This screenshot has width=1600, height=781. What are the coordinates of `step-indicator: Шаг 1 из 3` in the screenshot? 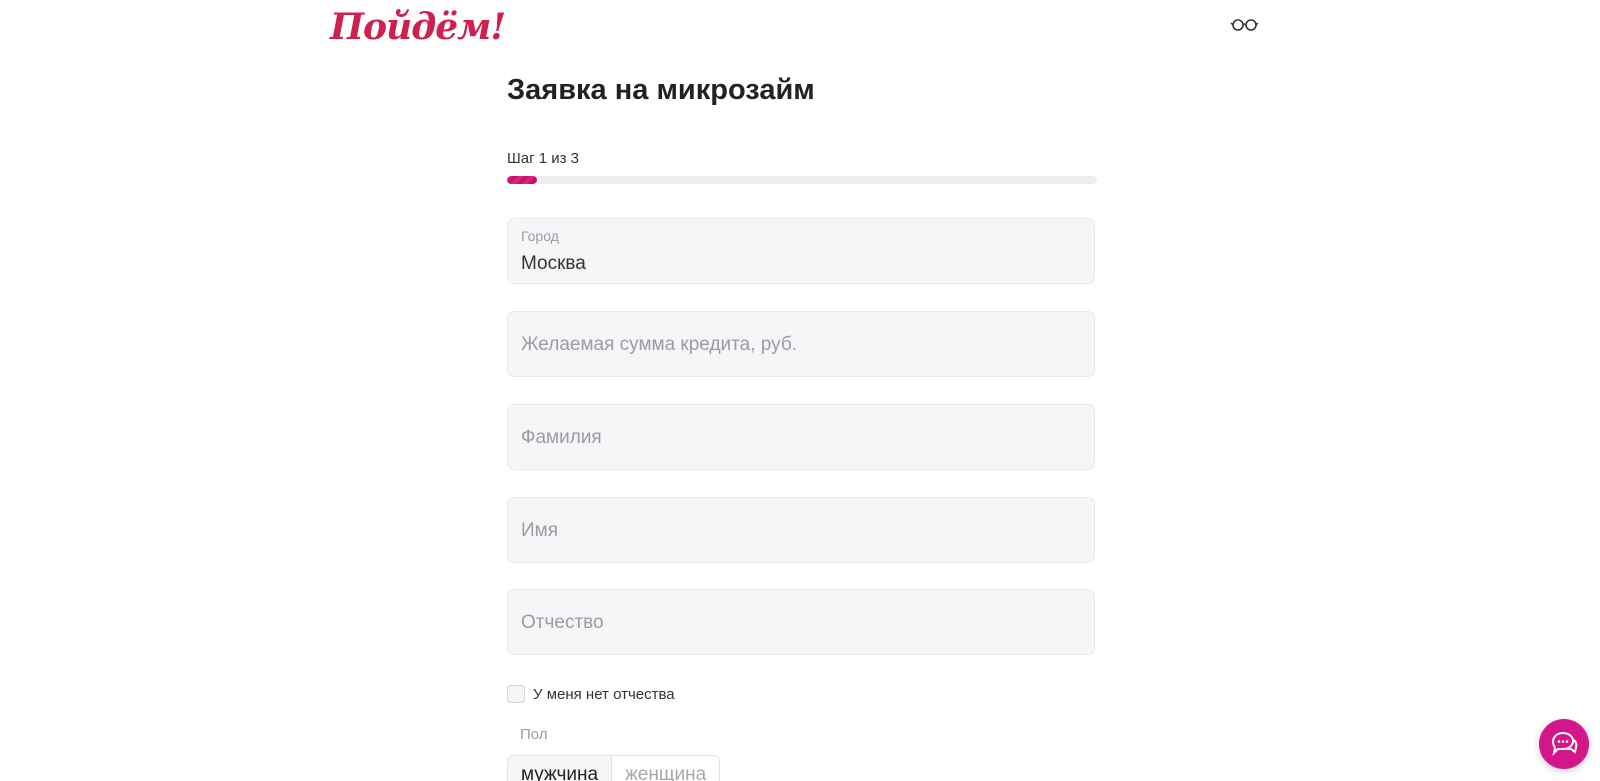 It's located at (543, 158).